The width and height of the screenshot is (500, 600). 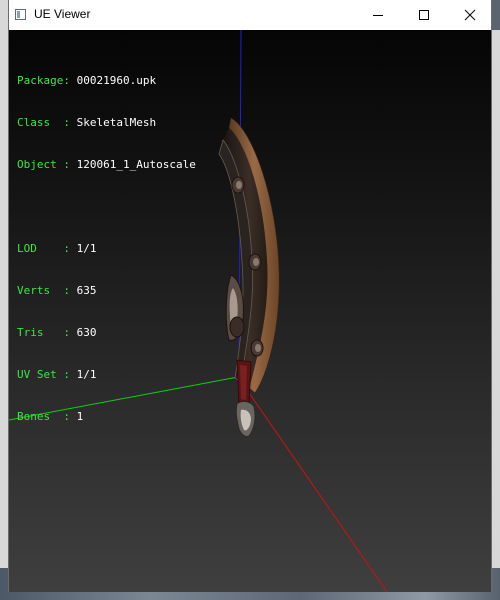 I want to click on bones-row: Bones : 1, so click(x=50, y=416).